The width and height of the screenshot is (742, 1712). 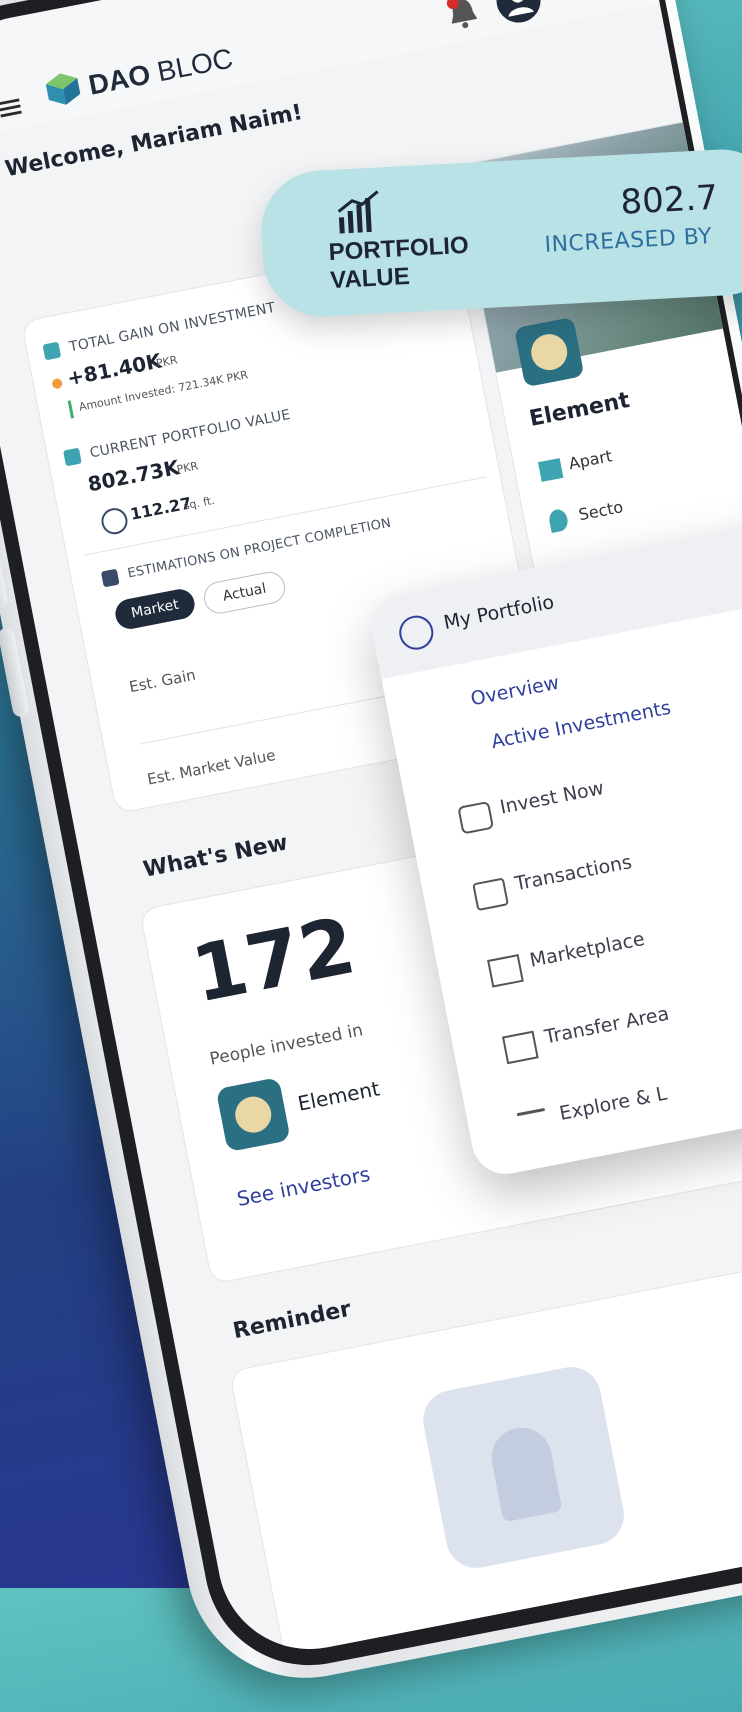 What do you see at coordinates (292, 1320) in the screenshot?
I see `reminder-title: Reminder` at bounding box center [292, 1320].